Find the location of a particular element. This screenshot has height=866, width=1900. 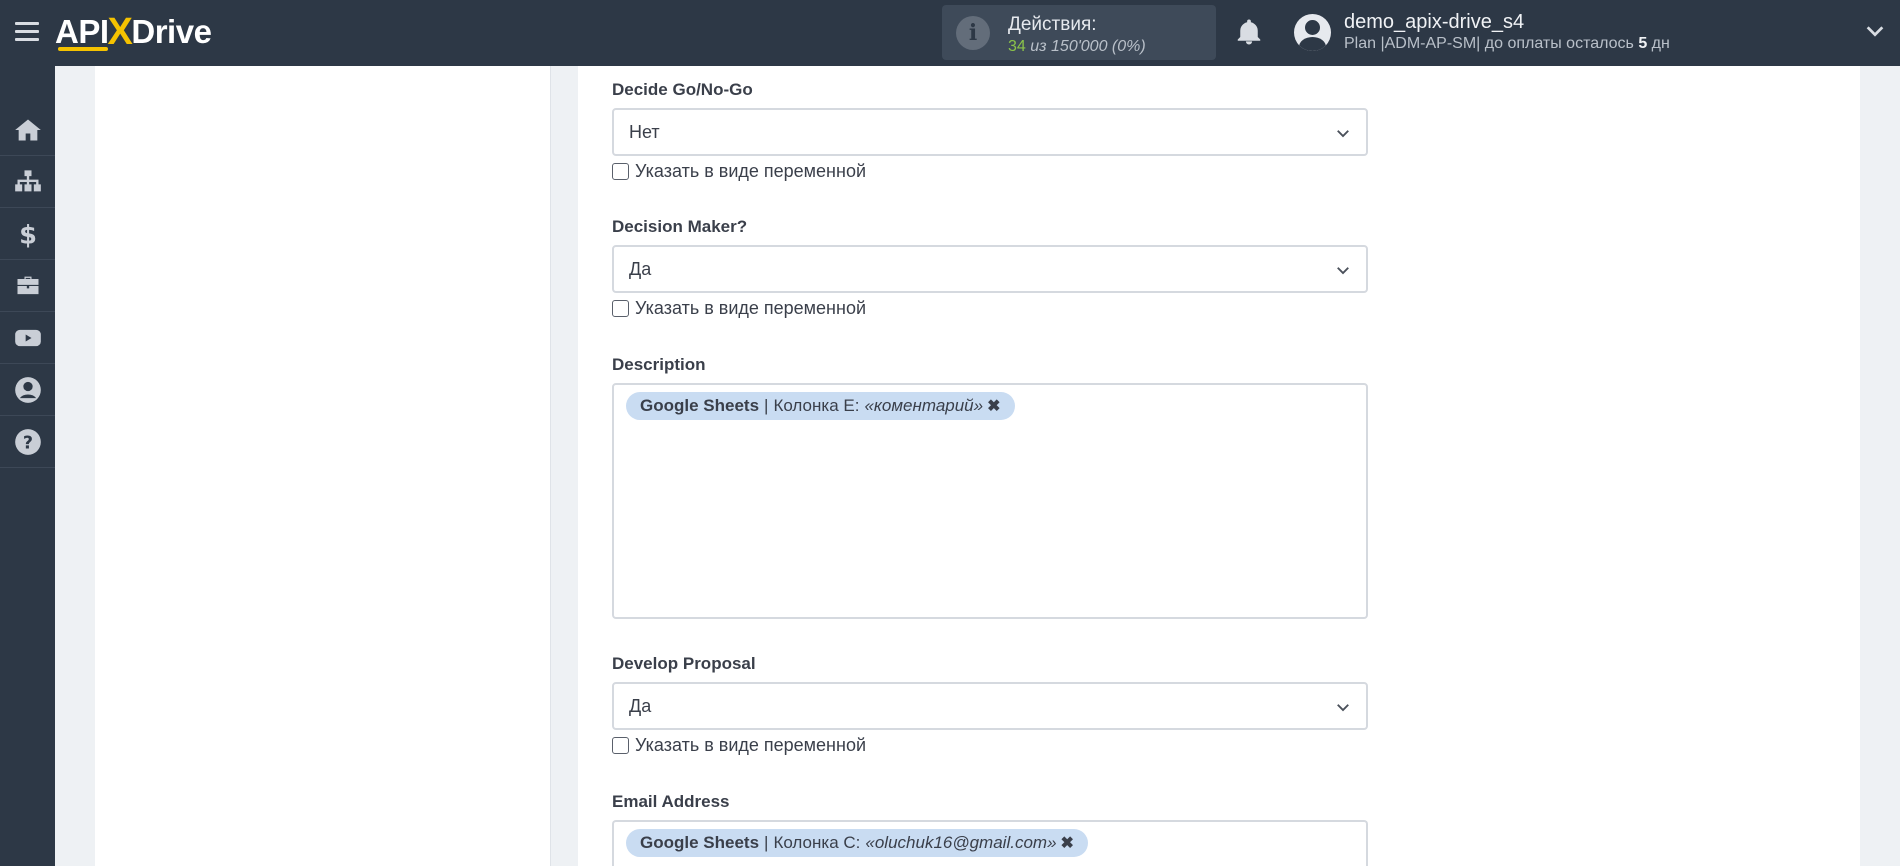

actions-counter: i Действия: 34 из 150'000 (0%) is located at coordinates (1079, 32).